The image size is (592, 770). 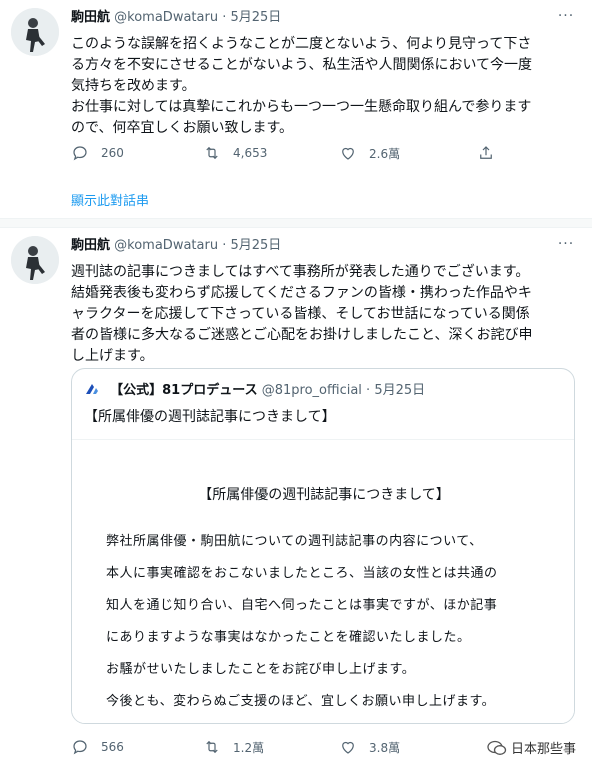 I want to click on reply-button: 566, so click(x=97, y=747).